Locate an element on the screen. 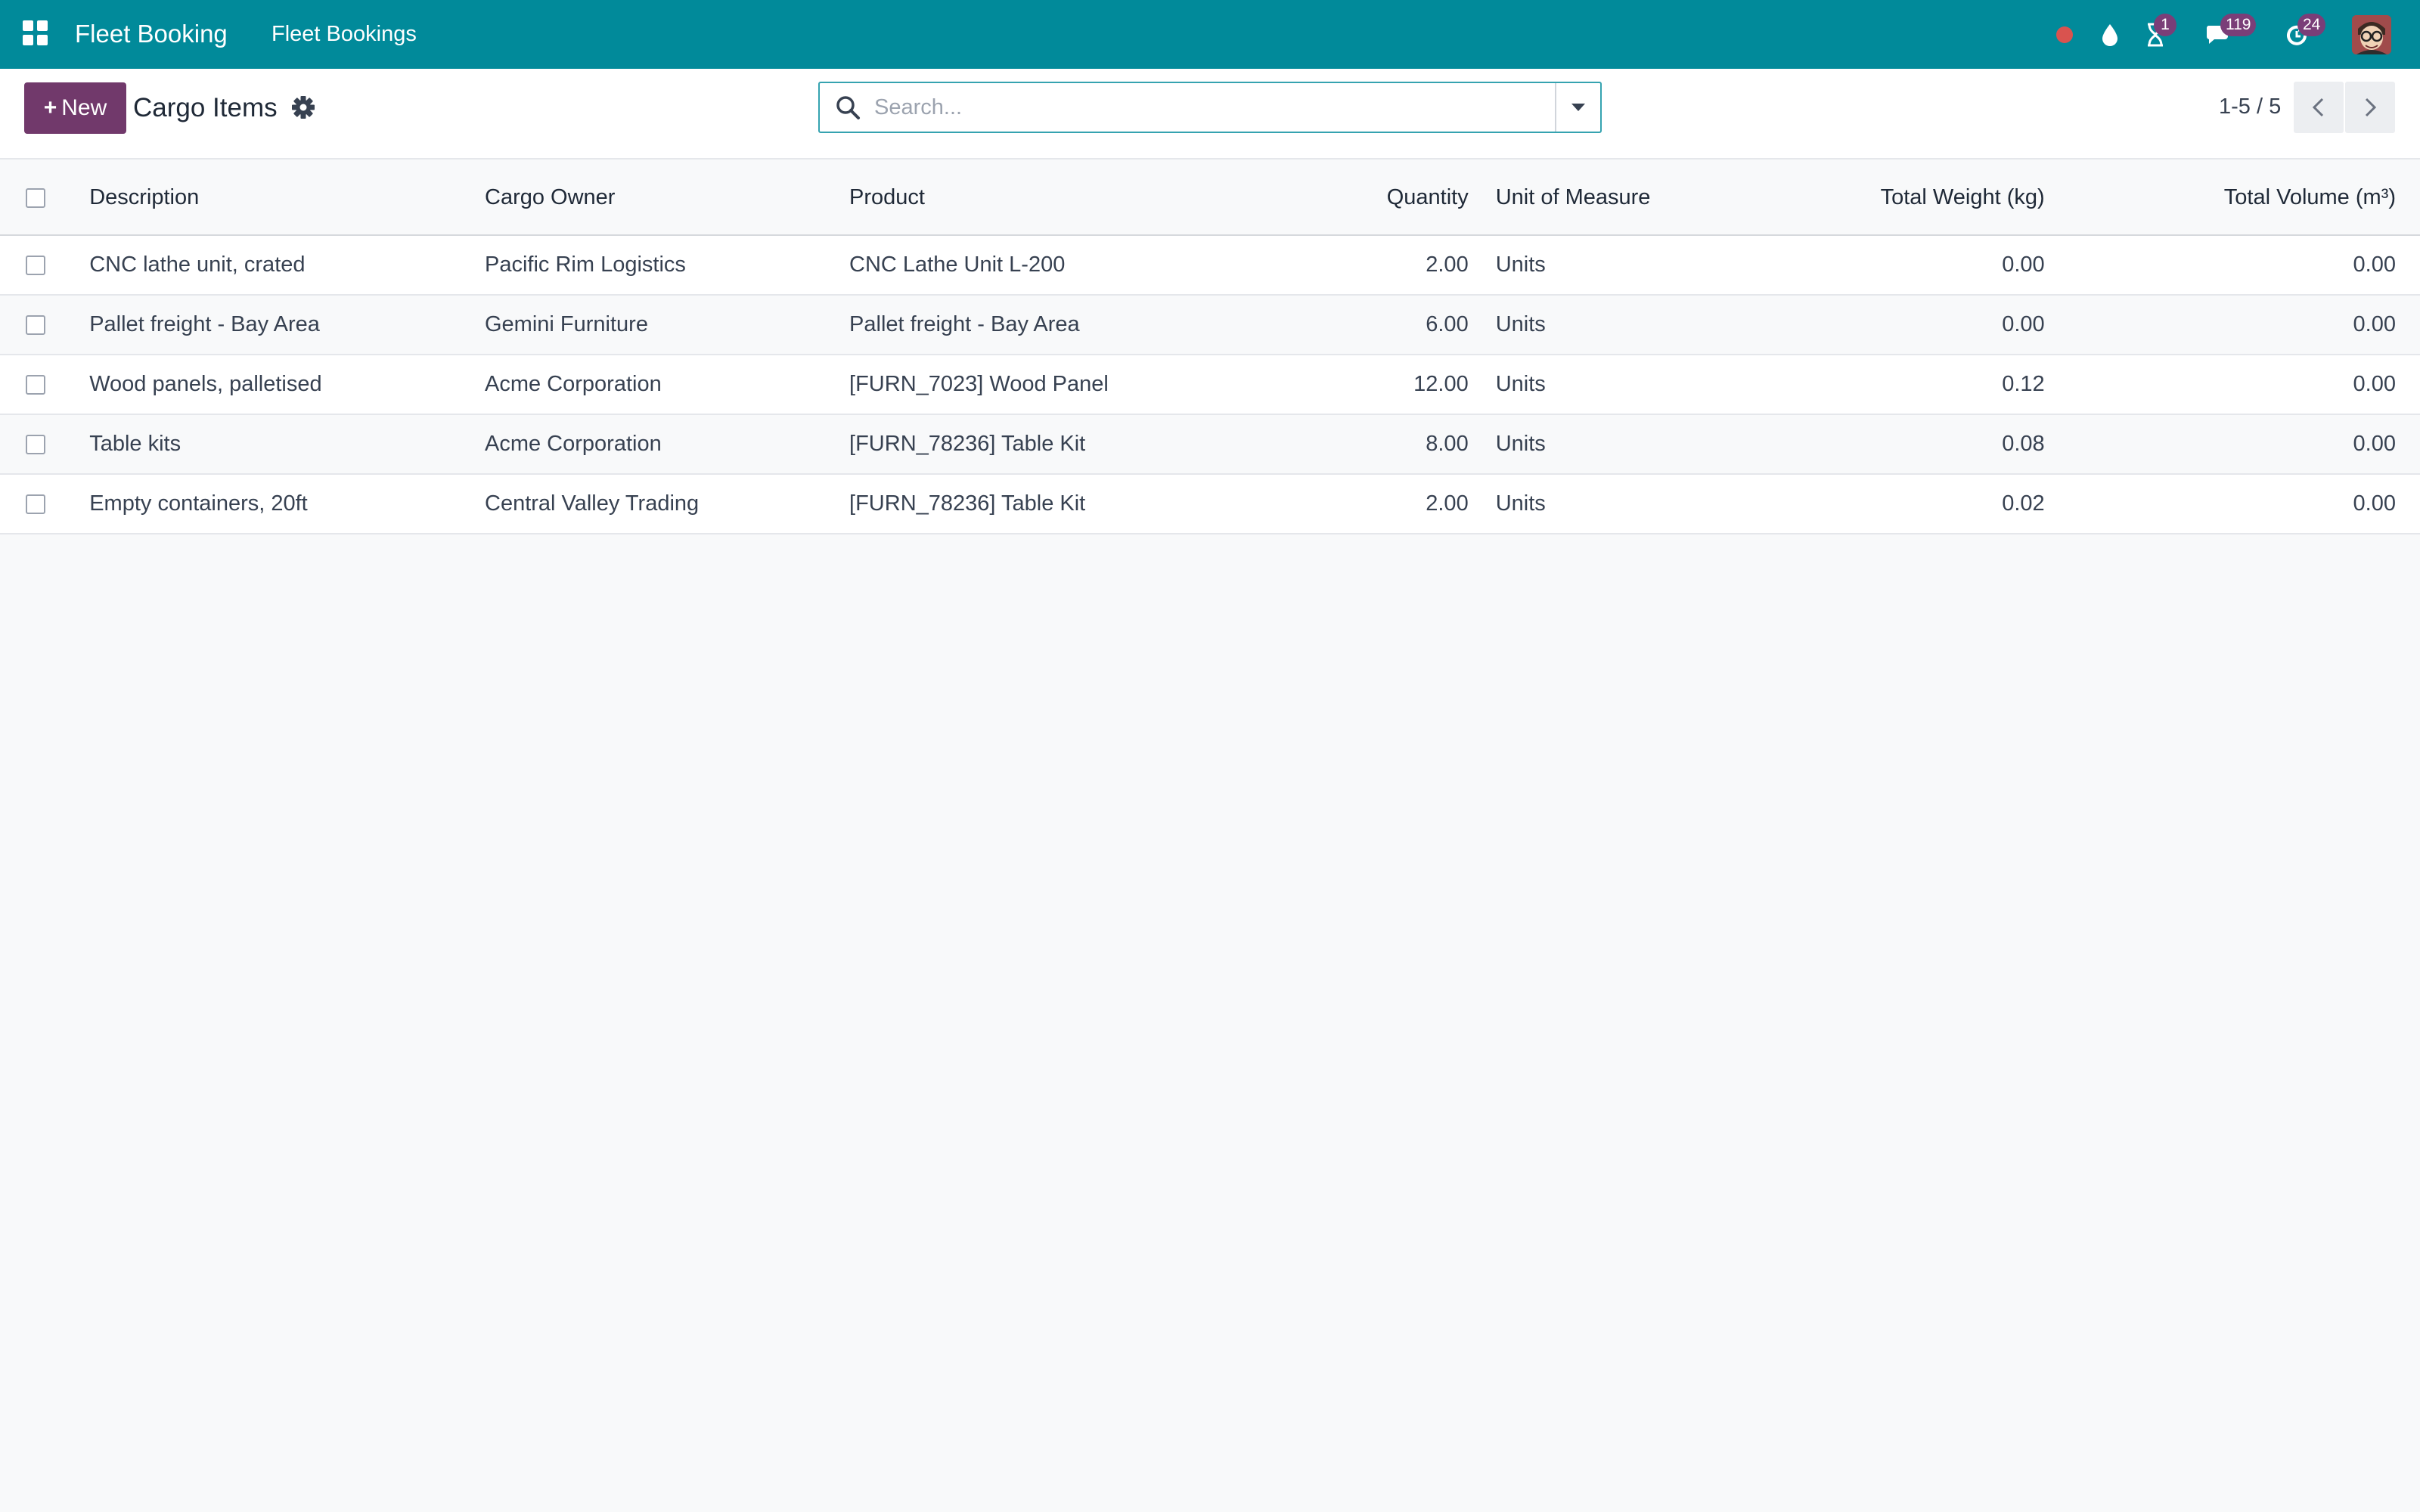 The image size is (2420, 1512). search-bar is located at coordinates (1210, 107).